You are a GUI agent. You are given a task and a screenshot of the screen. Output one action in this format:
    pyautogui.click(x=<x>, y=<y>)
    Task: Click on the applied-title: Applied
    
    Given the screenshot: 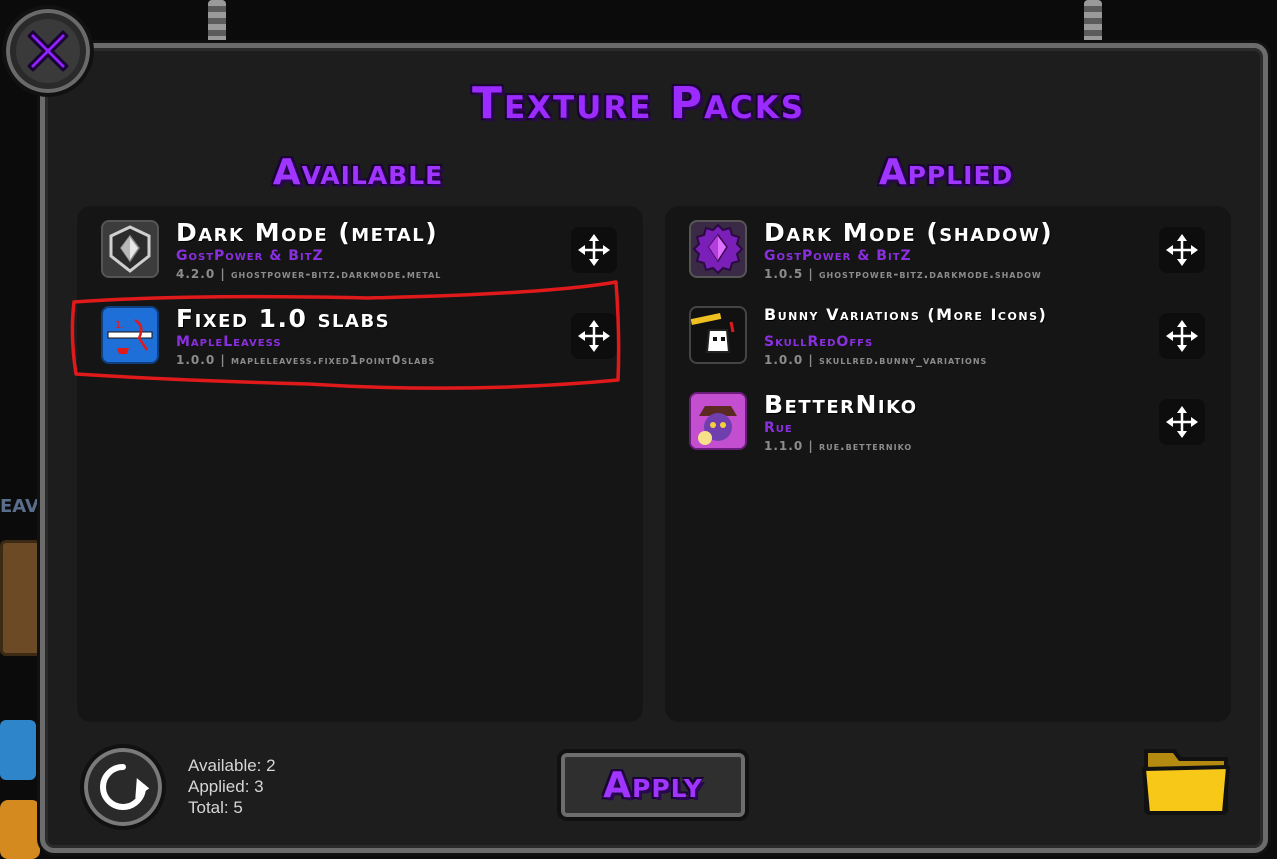 What is the action you would take?
    pyautogui.click(x=946, y=172)
    